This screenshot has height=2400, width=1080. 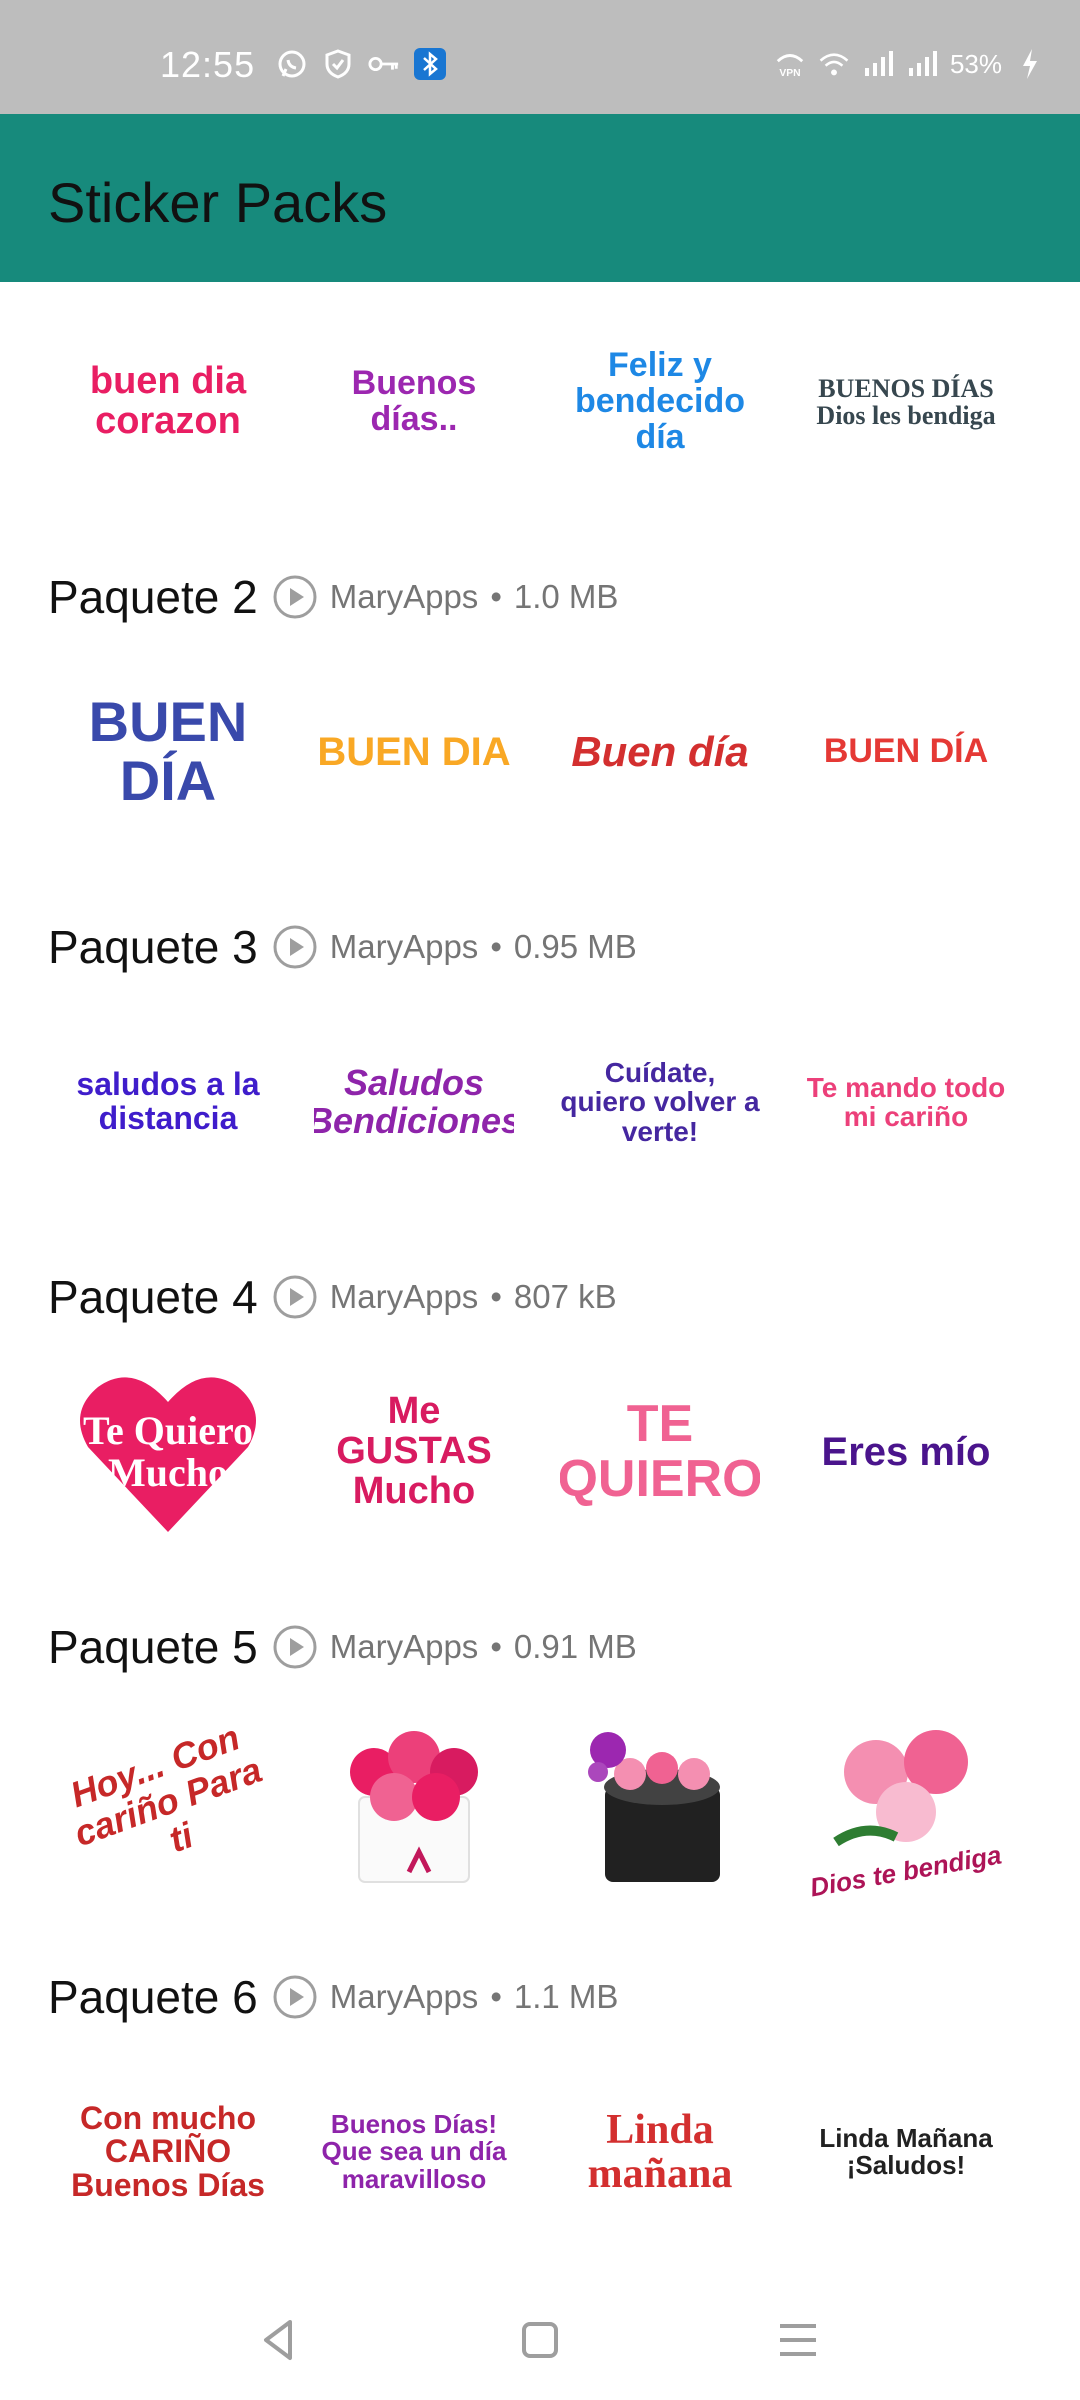 I want to click on sticker: Feliz y bendecido día, so click(x=660, y=402).